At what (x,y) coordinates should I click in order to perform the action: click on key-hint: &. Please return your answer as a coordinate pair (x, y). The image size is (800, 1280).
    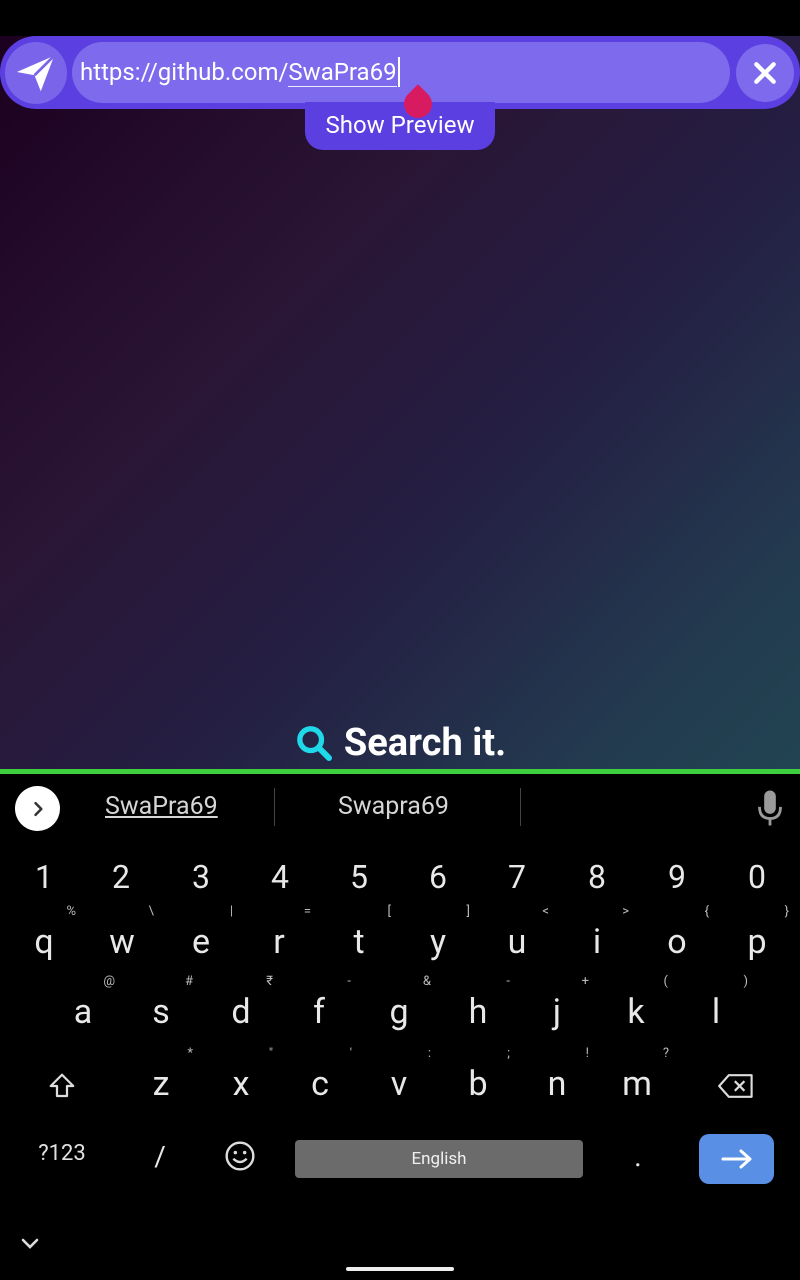
    Looking at the image, I should click on (426, 981).